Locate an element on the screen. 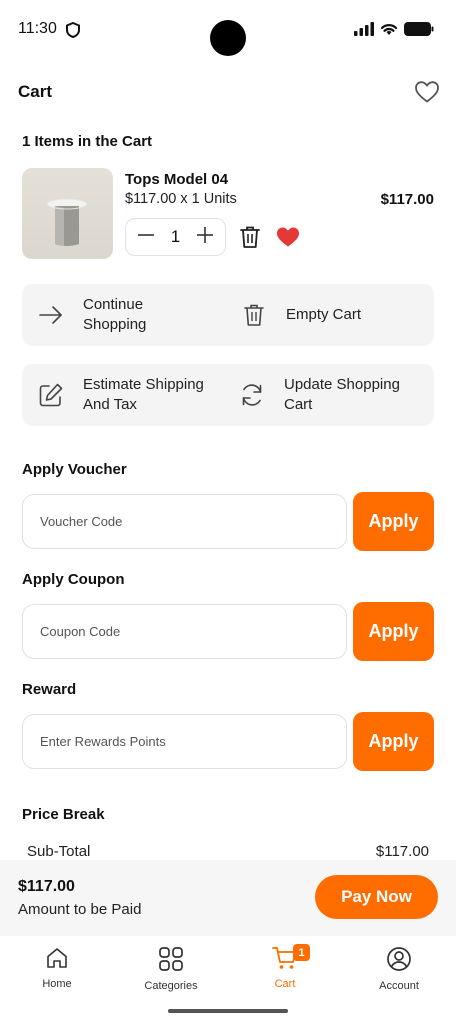  cart-badge: 1 is located at coordinates (301, 952).